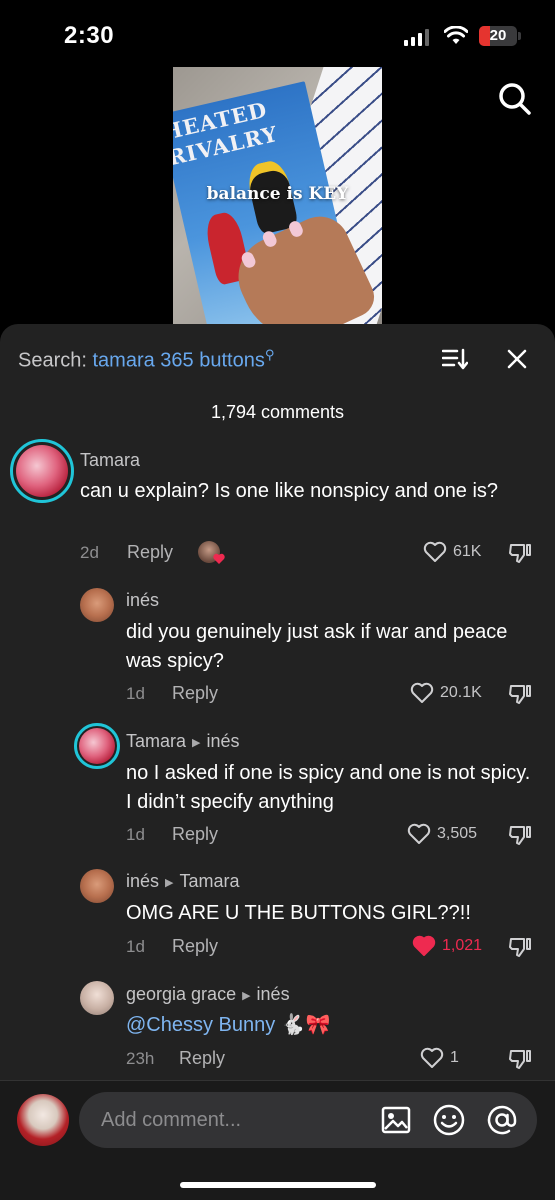  I want to click on search-small-icon: ⚲, so click(269, 354).